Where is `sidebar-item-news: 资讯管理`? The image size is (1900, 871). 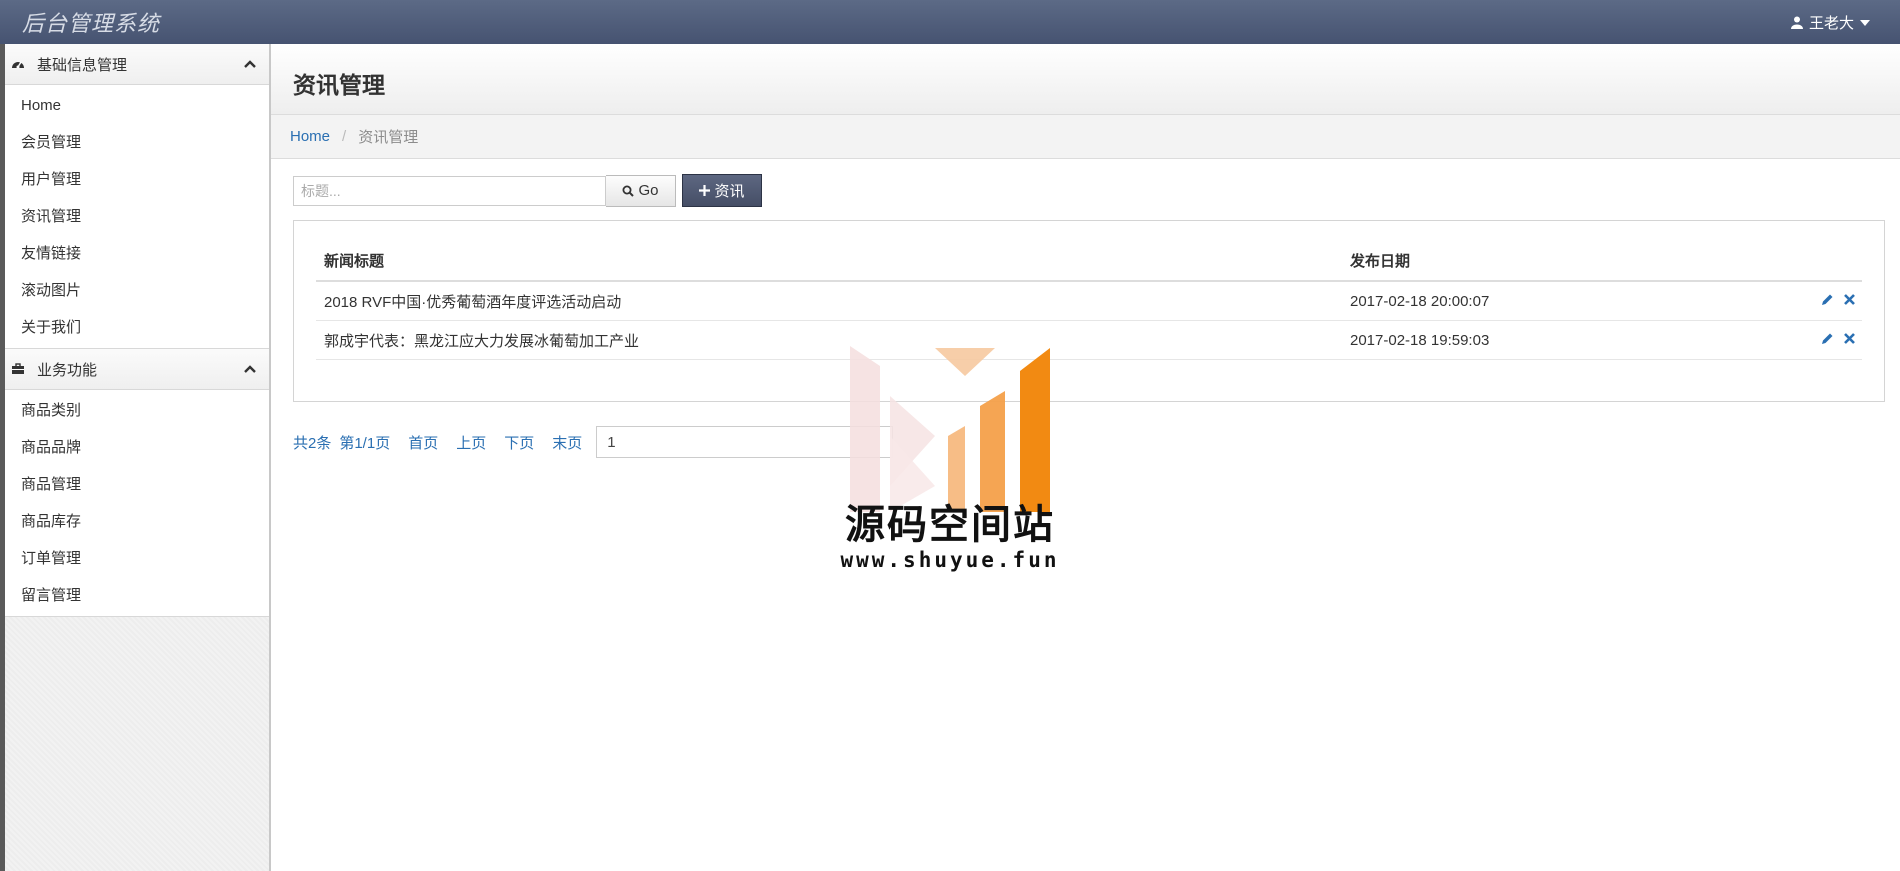
sidebar-item-news: 资讯管理 is located at coordinates (137, 216).